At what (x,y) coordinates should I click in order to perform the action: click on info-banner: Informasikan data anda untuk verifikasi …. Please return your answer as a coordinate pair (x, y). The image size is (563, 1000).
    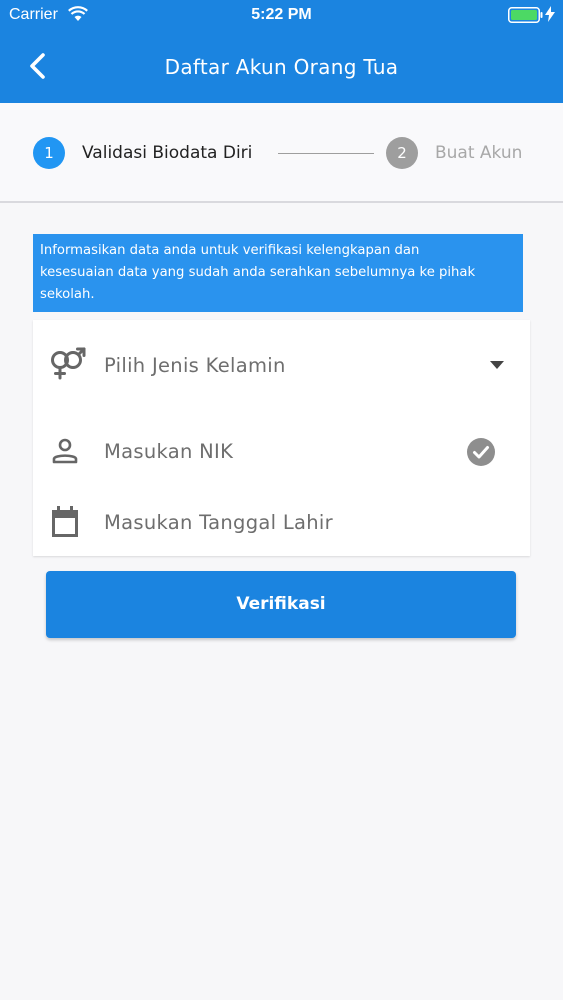
    Looking at the image, I should click on (278, 273).